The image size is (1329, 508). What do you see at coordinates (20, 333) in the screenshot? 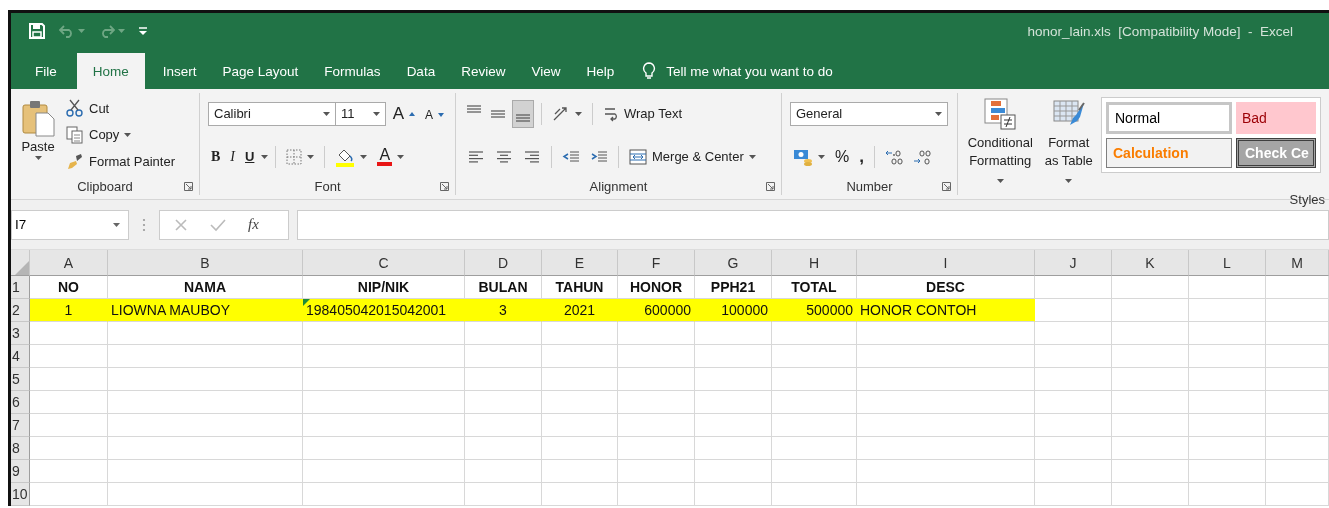
I see `row-header: 3` at bounding box center [20, 333].